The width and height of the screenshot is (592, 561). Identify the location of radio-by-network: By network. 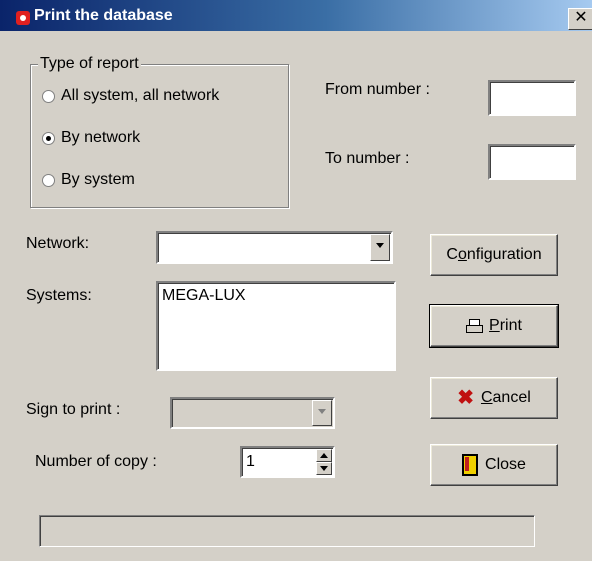
(91, 138).